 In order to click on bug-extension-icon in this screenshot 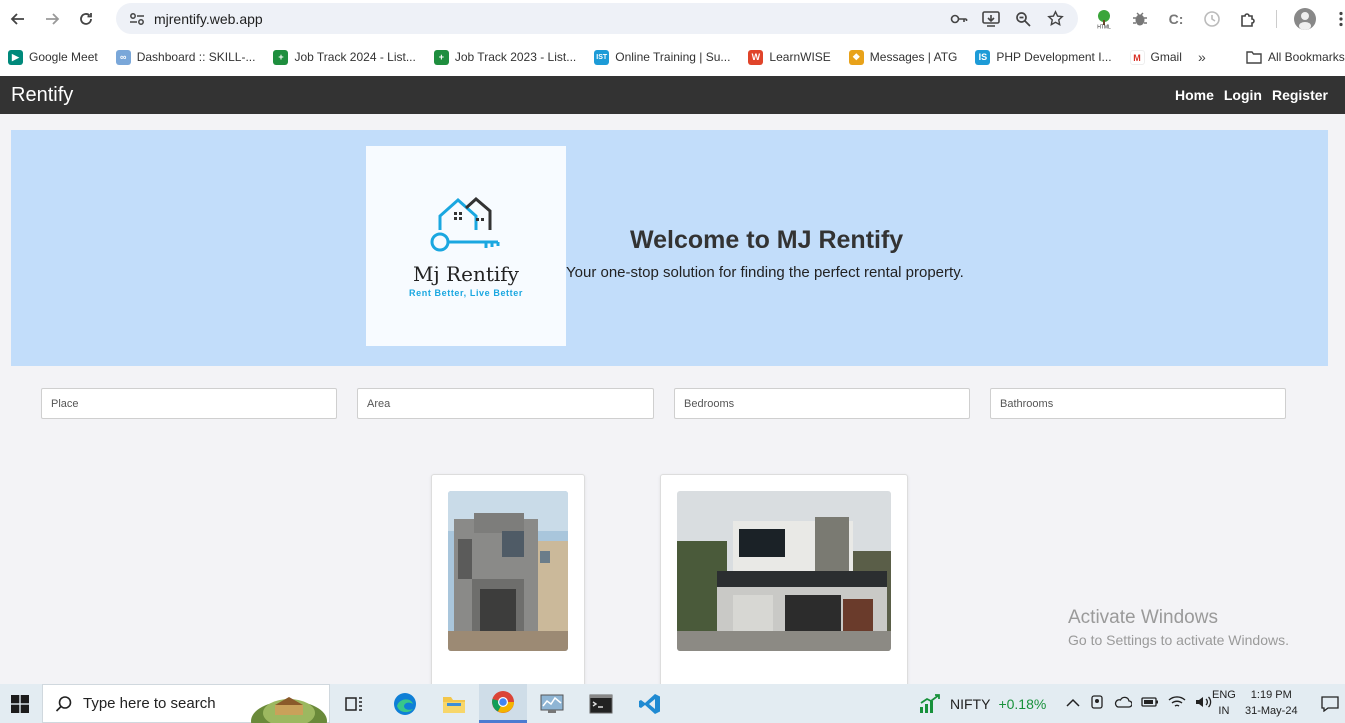, I will do `click(1140, 19)`.